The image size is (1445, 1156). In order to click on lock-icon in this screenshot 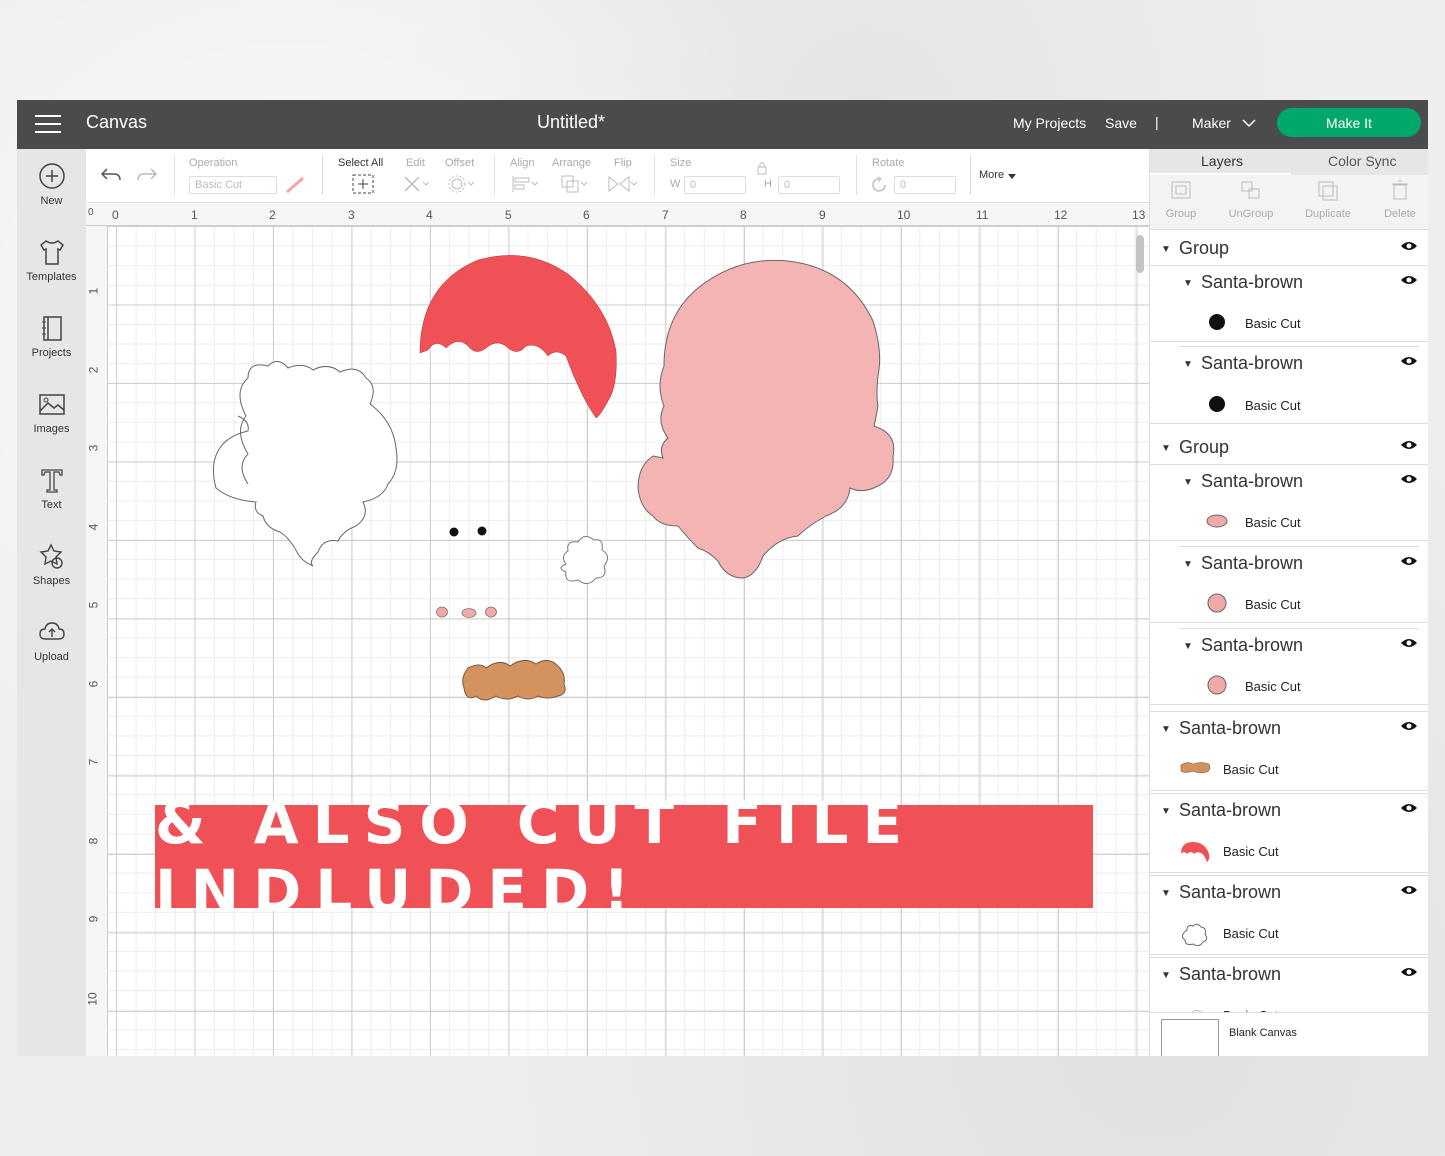, I will do `click(762, 168)`.